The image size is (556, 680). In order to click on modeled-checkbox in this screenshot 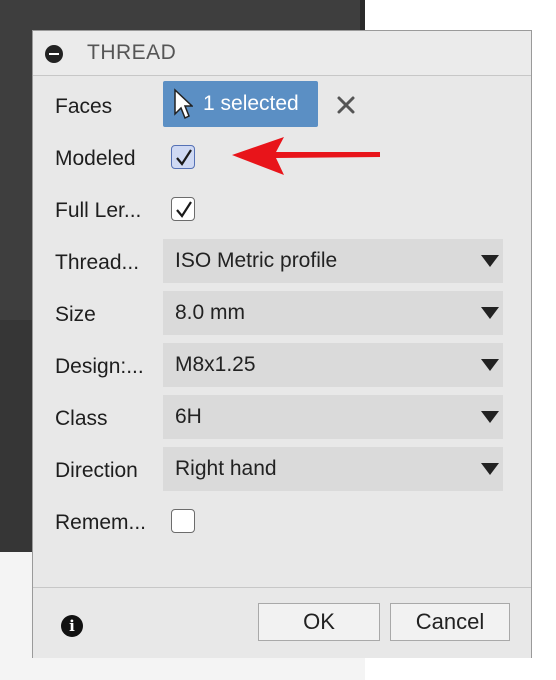, I will do `click(183, 157)`.